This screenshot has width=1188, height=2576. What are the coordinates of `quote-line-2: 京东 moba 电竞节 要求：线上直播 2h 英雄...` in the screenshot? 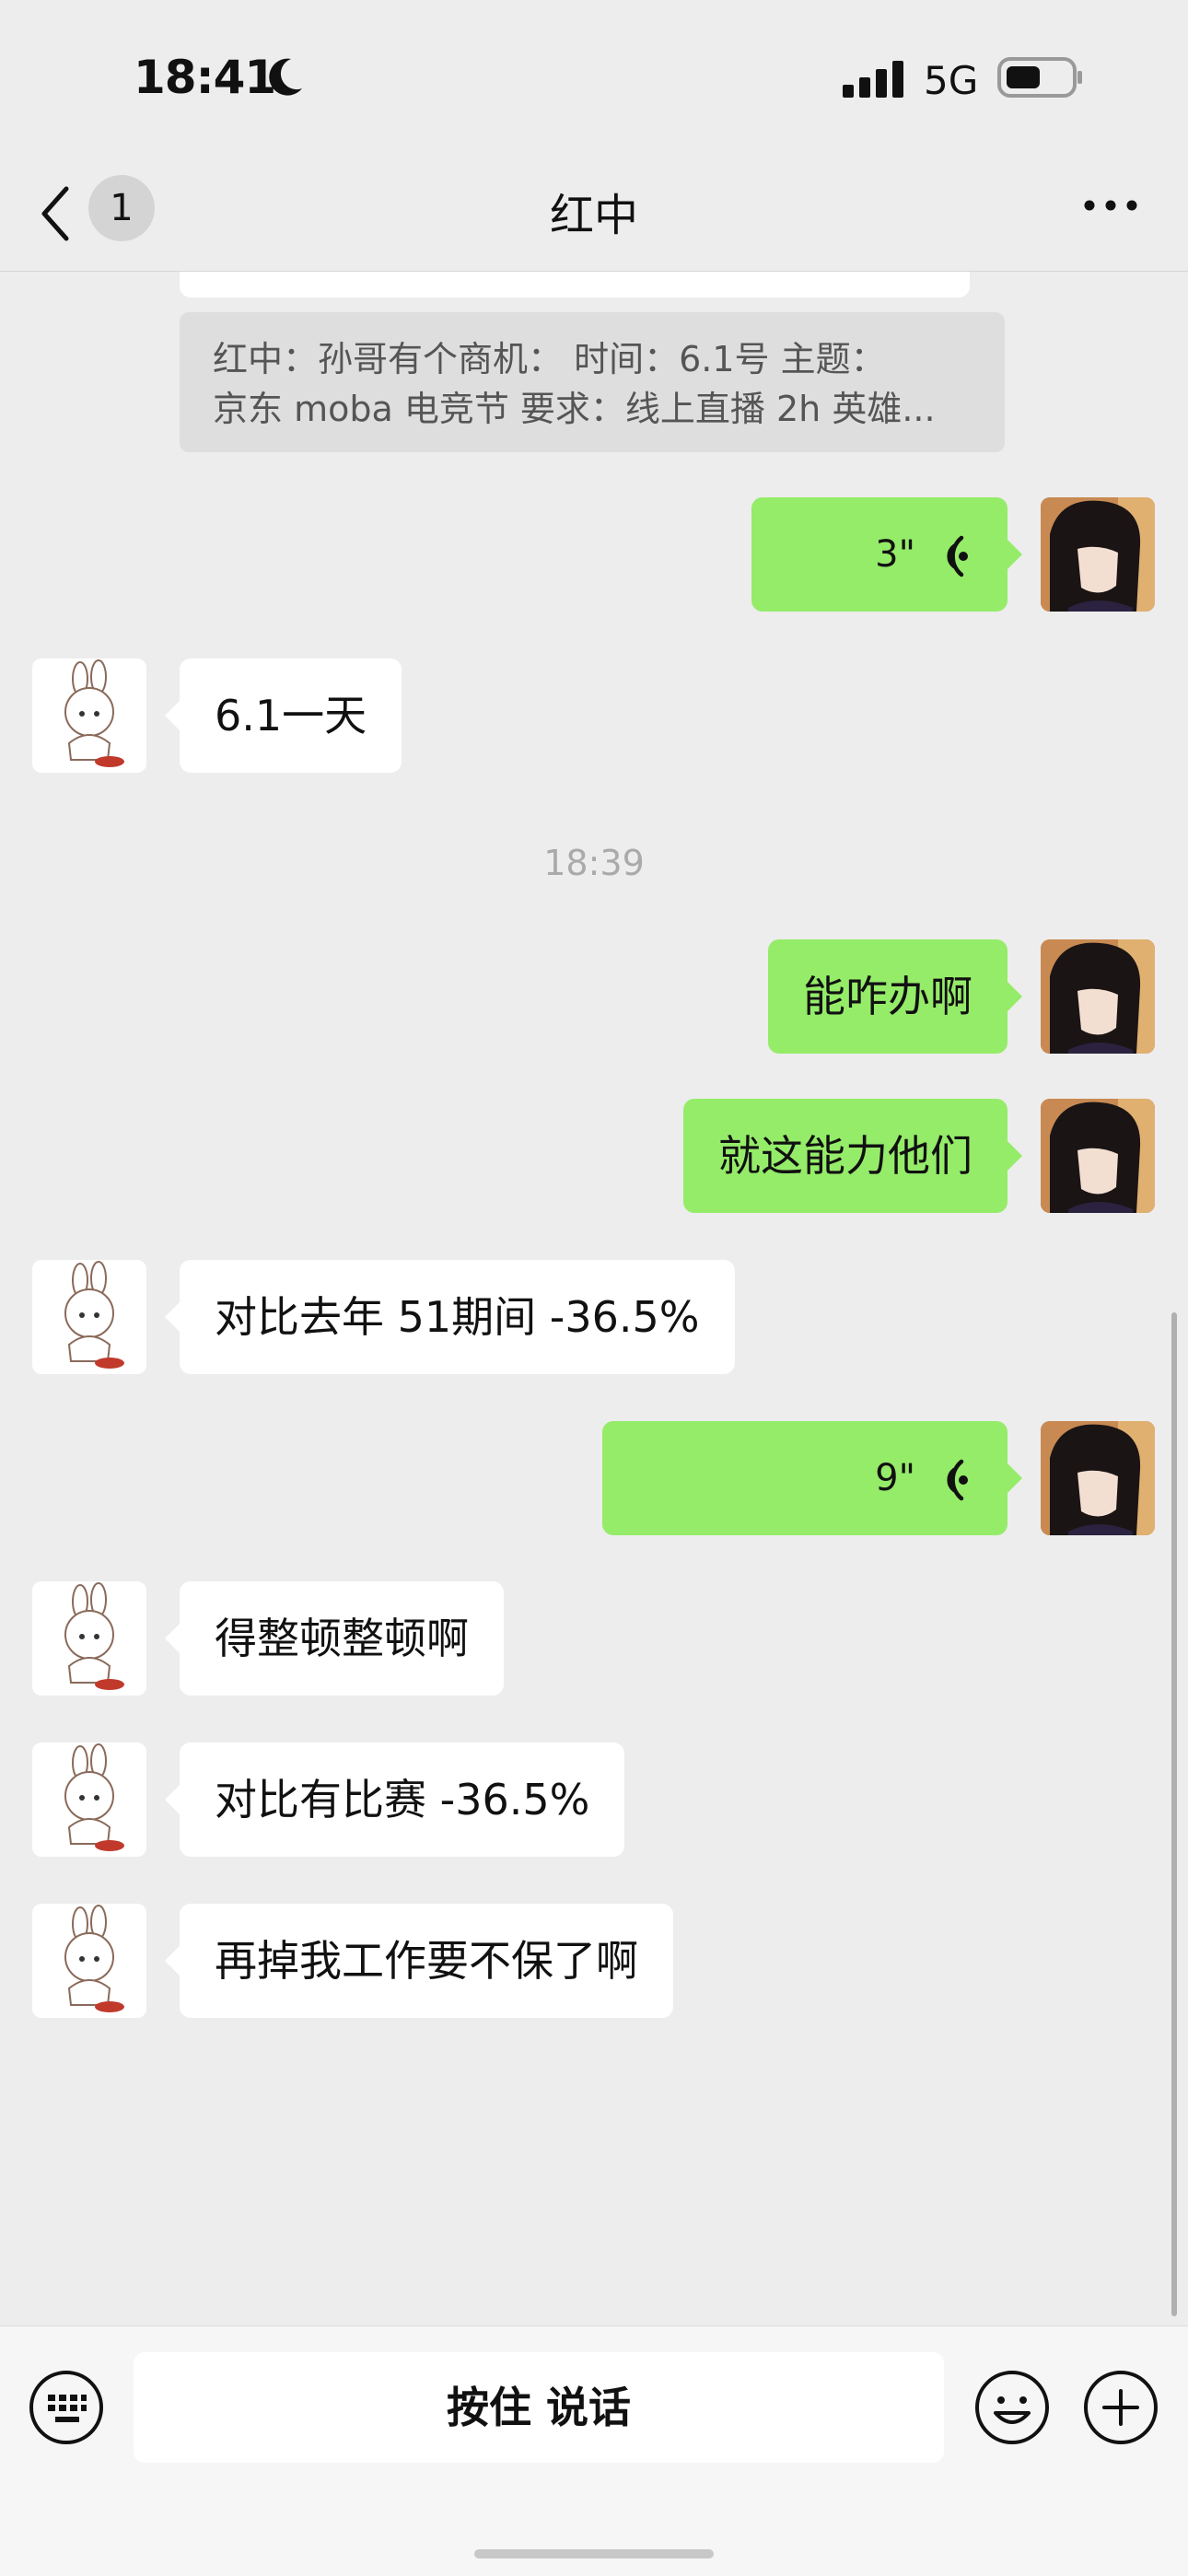 It's located at (574, 409).